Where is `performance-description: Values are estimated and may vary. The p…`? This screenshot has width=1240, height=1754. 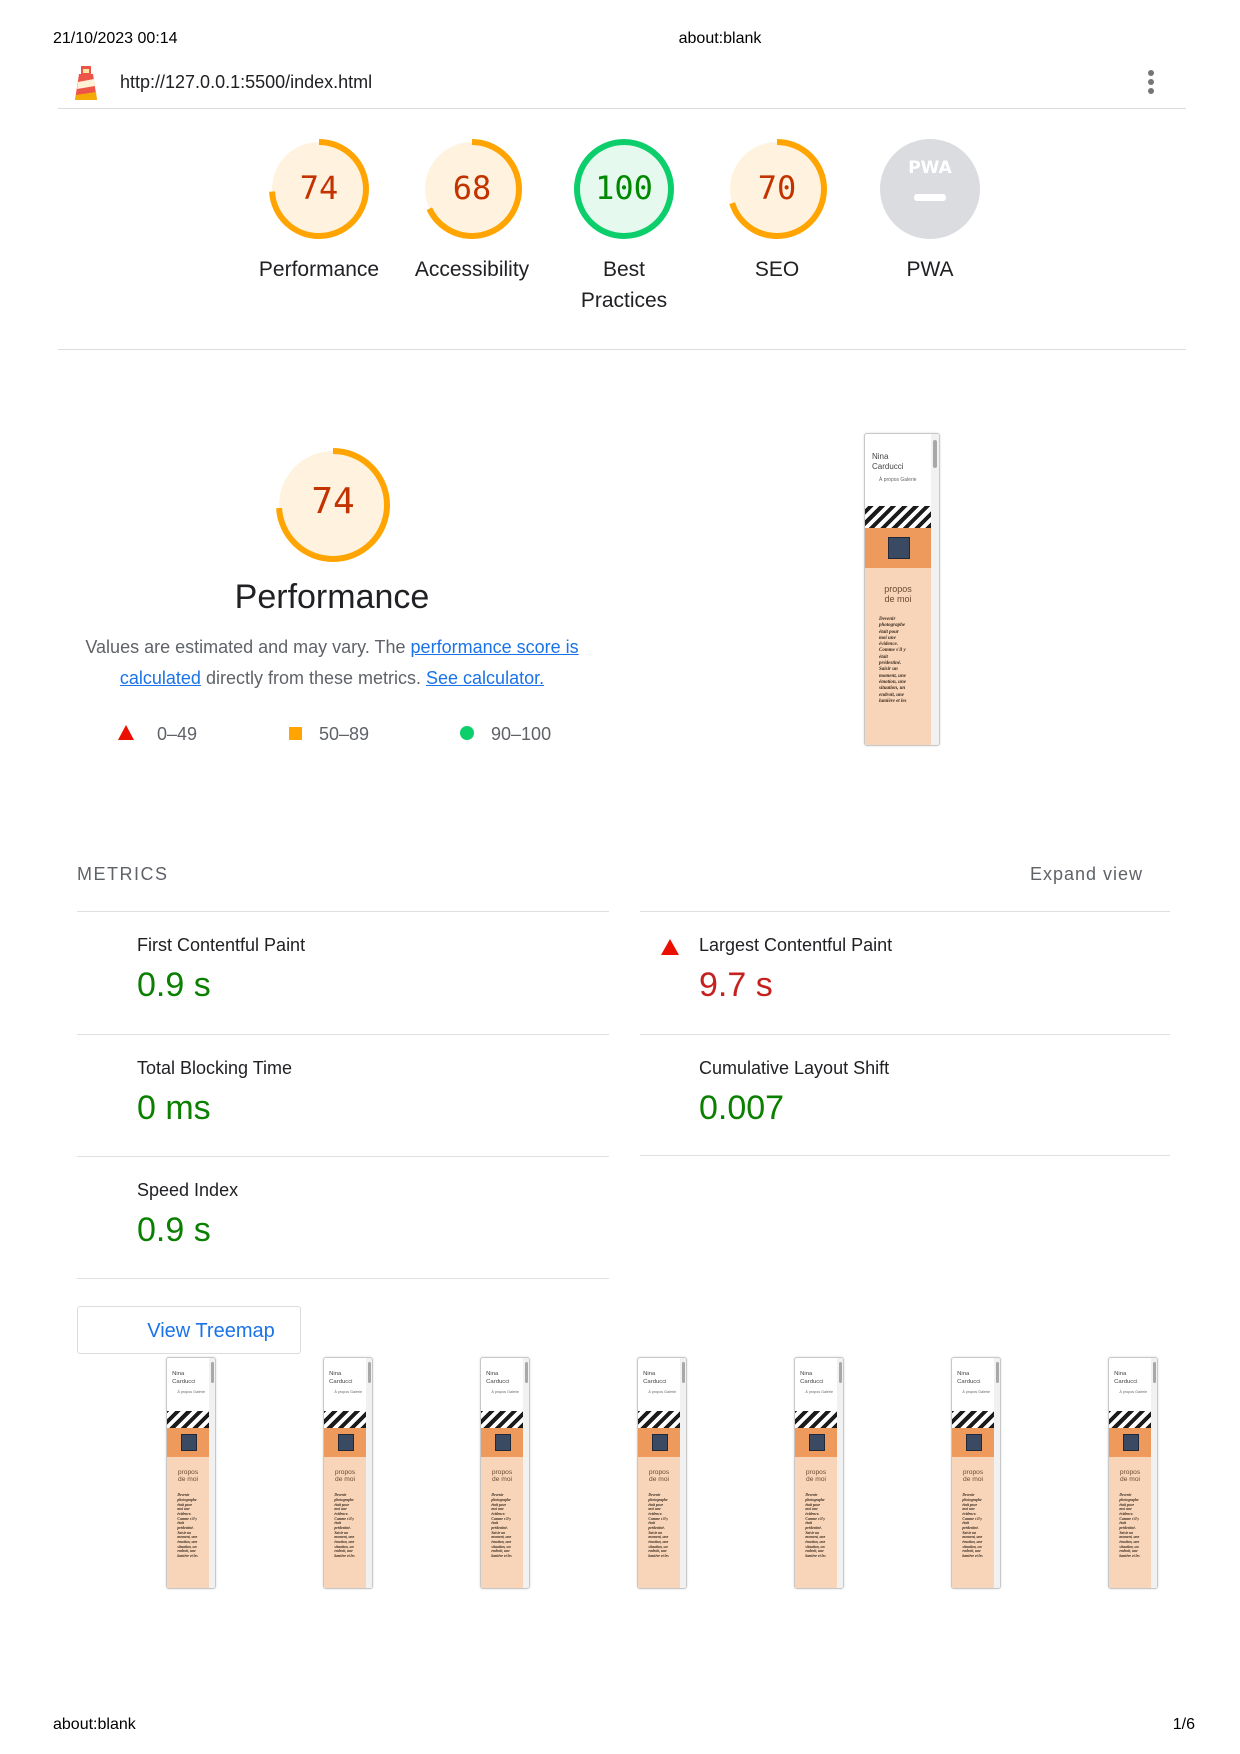 performance-description: Values are estimated and may vary. The p… is located at coordinates (332, 663).